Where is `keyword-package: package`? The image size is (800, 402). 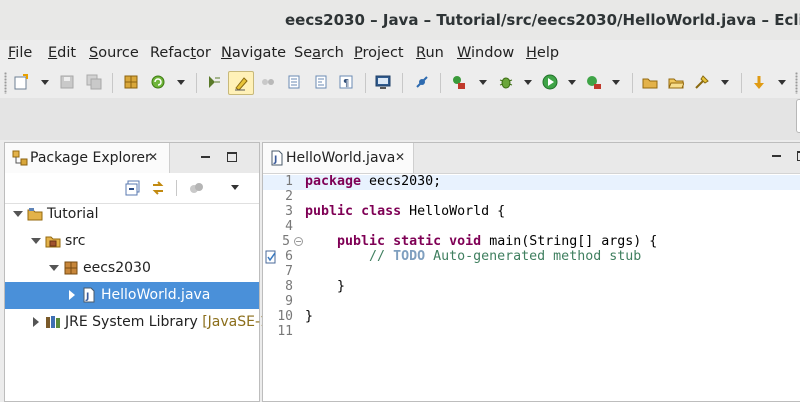 keyword-package: package is located at coordinates (333, 181).